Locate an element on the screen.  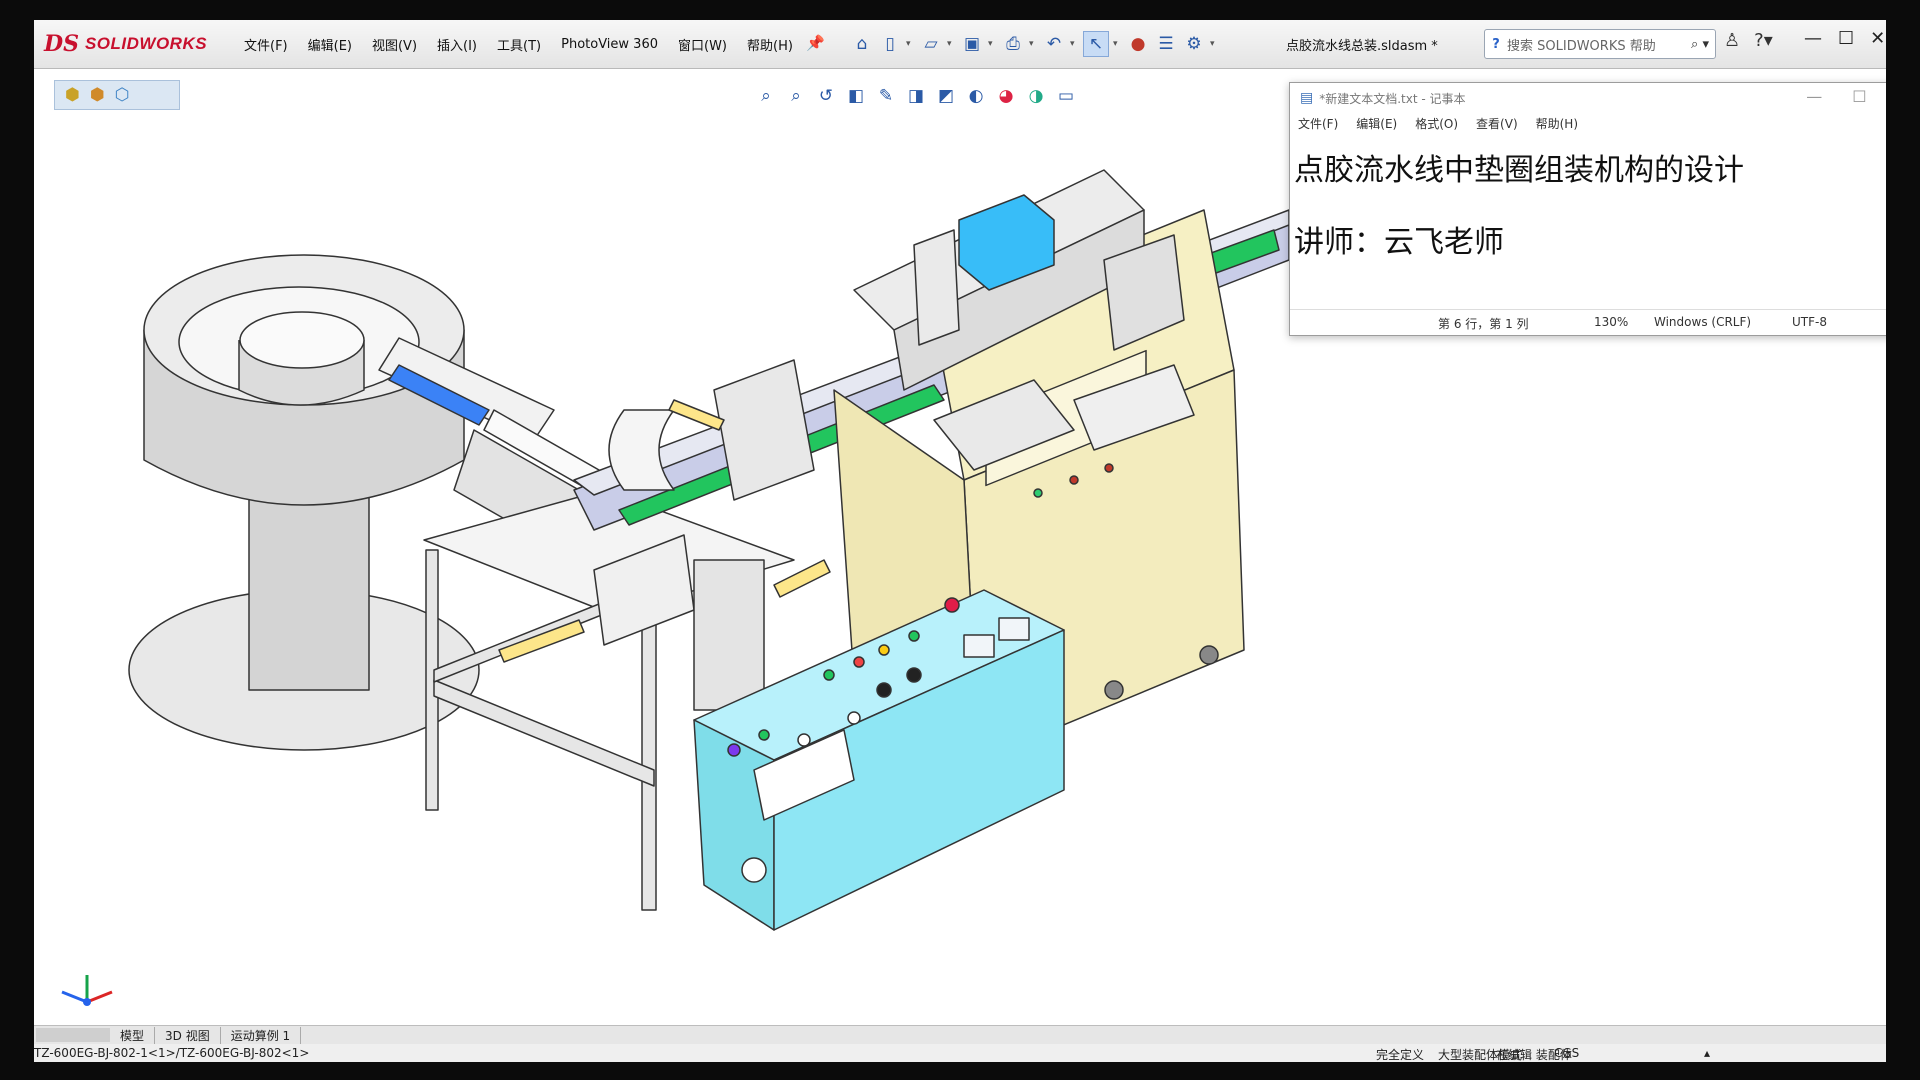
np-menu-view: 查看(V) is located at coordinates (1497, 123).